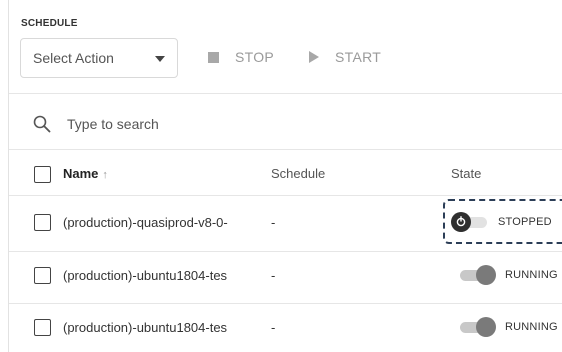 The height and width of the screenshot is (352, 562). What do you see at coordinates (358, 57) in the screenshot?
I see `start-label: START` at bounding box center [358, 57].